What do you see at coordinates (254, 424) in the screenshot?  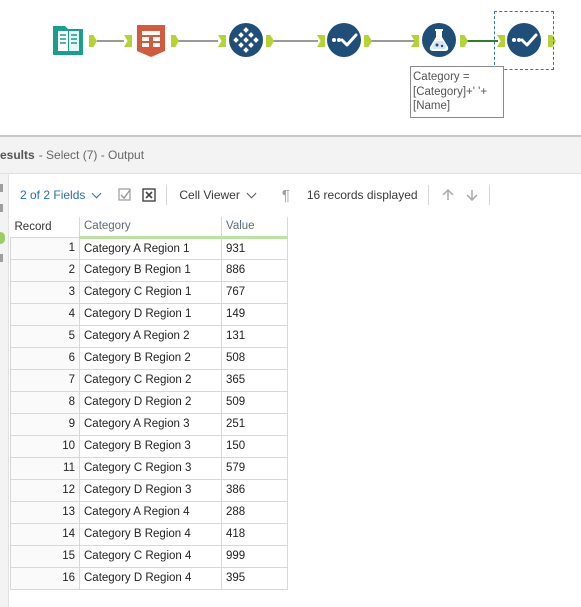 I see `value-cell: 251` at bounding box center [254, 424].